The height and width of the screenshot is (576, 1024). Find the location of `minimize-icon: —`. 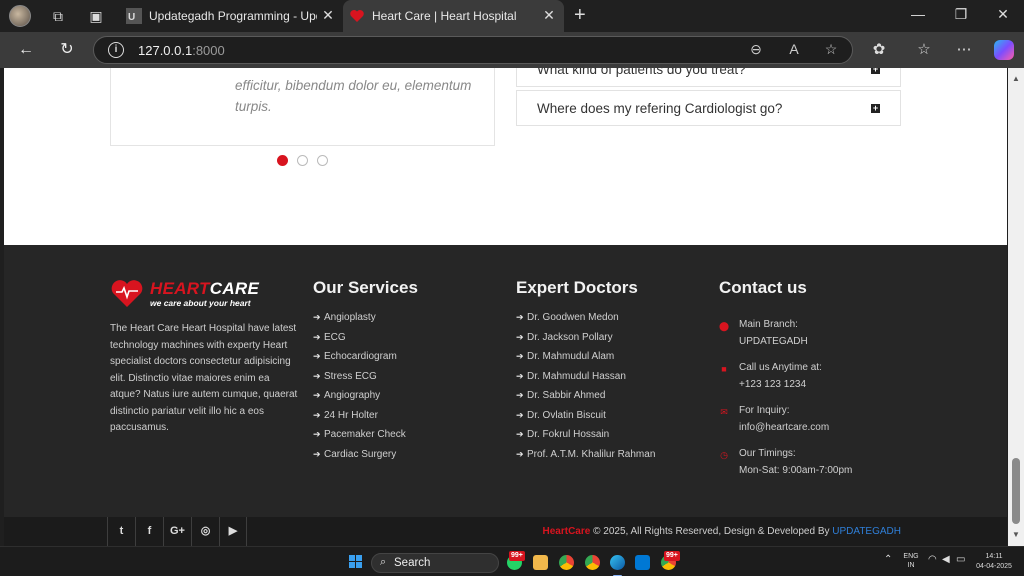

minimize-icon: — is located at coordinates (918, 14).